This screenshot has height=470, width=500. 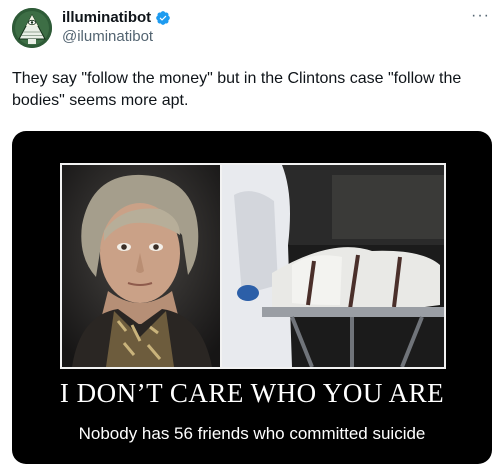 What do you see at coordinates (107, 36) in the screenshot?
I see `user-handle: @iluminatibot` at bounding box center [107, 36].